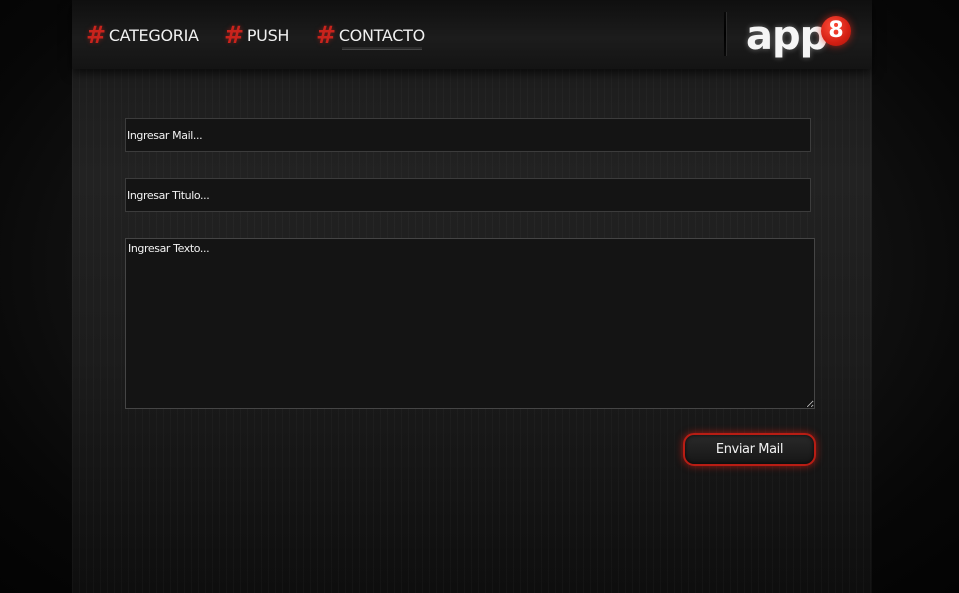  I want to click on logo-text: app, so click(787, 36).